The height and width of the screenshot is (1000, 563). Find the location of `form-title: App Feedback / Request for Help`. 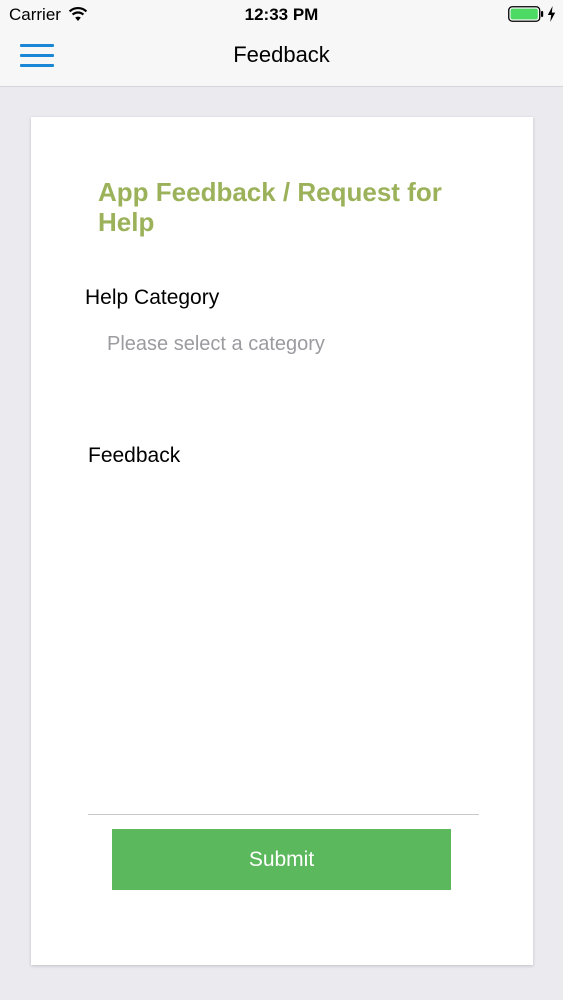

form-title: App Feedback / Request for Help is located at coordinates (270, 207).